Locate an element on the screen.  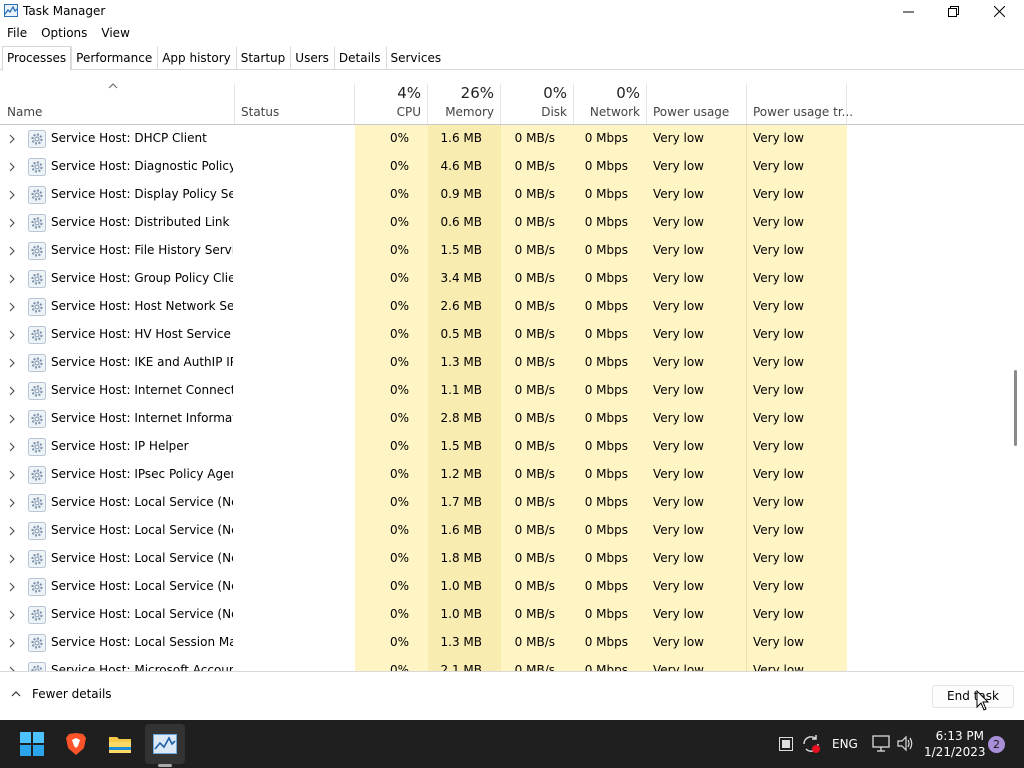
tab-users: Users is located at coordinates (312, 58).